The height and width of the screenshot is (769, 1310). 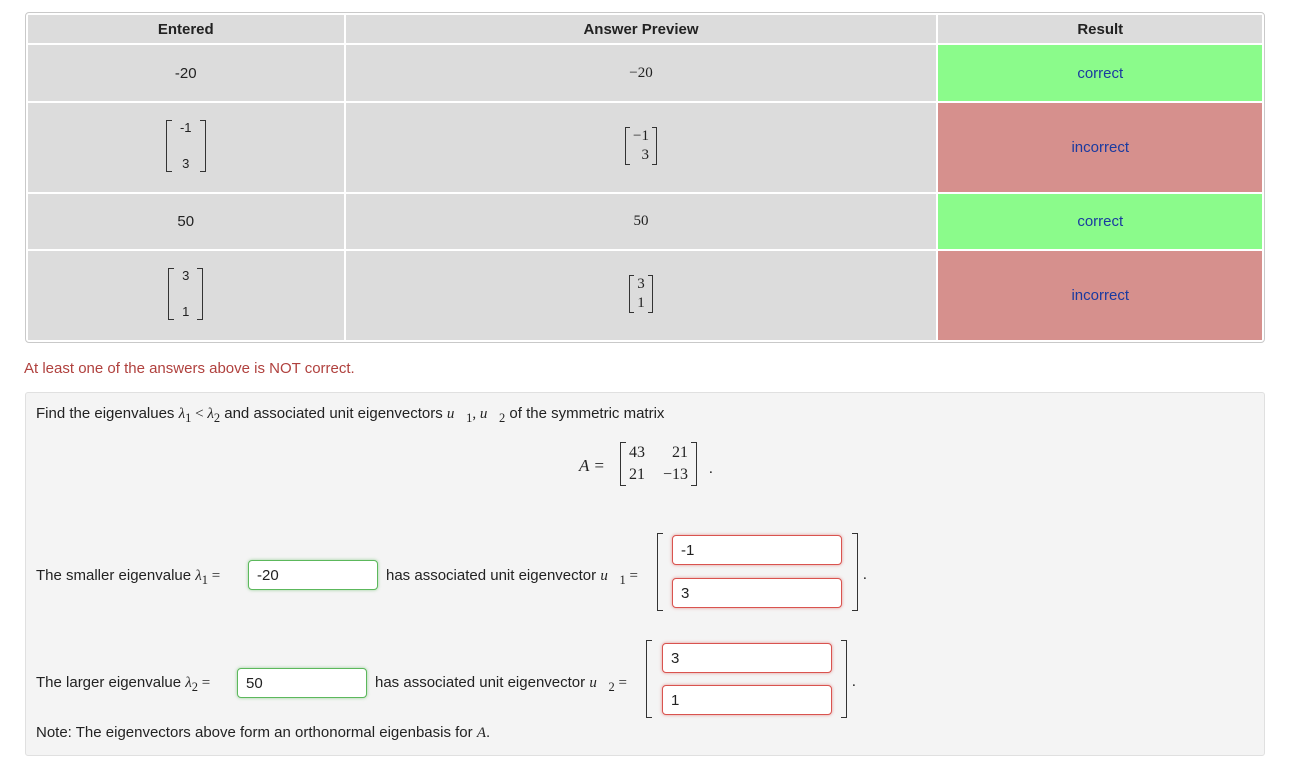 I want to click on u1-left-bracket, so click(x=660, y=572).